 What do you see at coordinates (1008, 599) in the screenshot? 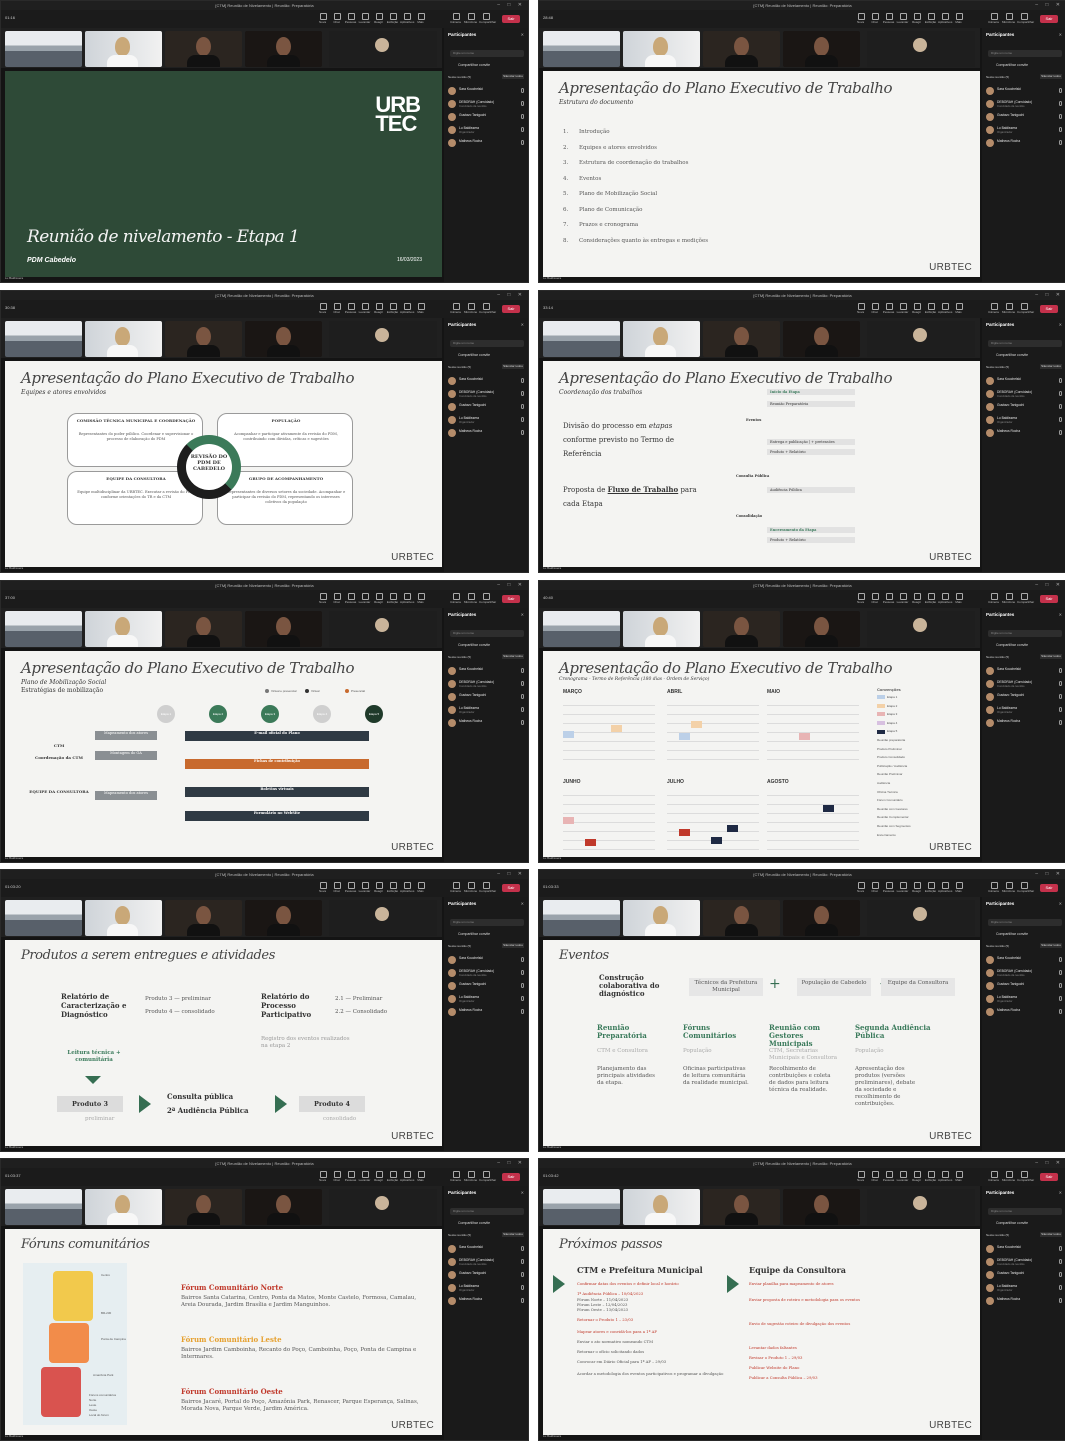
I see `toolbar-button: Microfone` at bounding box center [1008, 599].